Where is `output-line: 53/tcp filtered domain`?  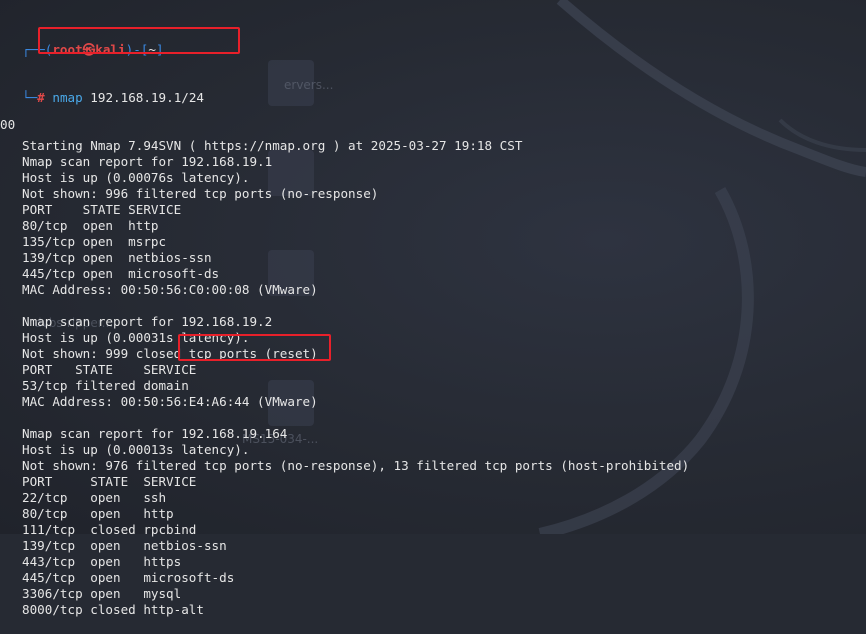
output-line: 53/tcp filtered domain is located at coordinates (105, 385).